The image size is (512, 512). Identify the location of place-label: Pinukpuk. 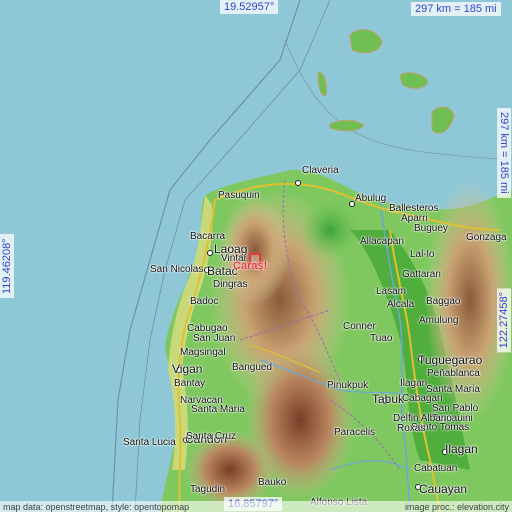
(348, 385).